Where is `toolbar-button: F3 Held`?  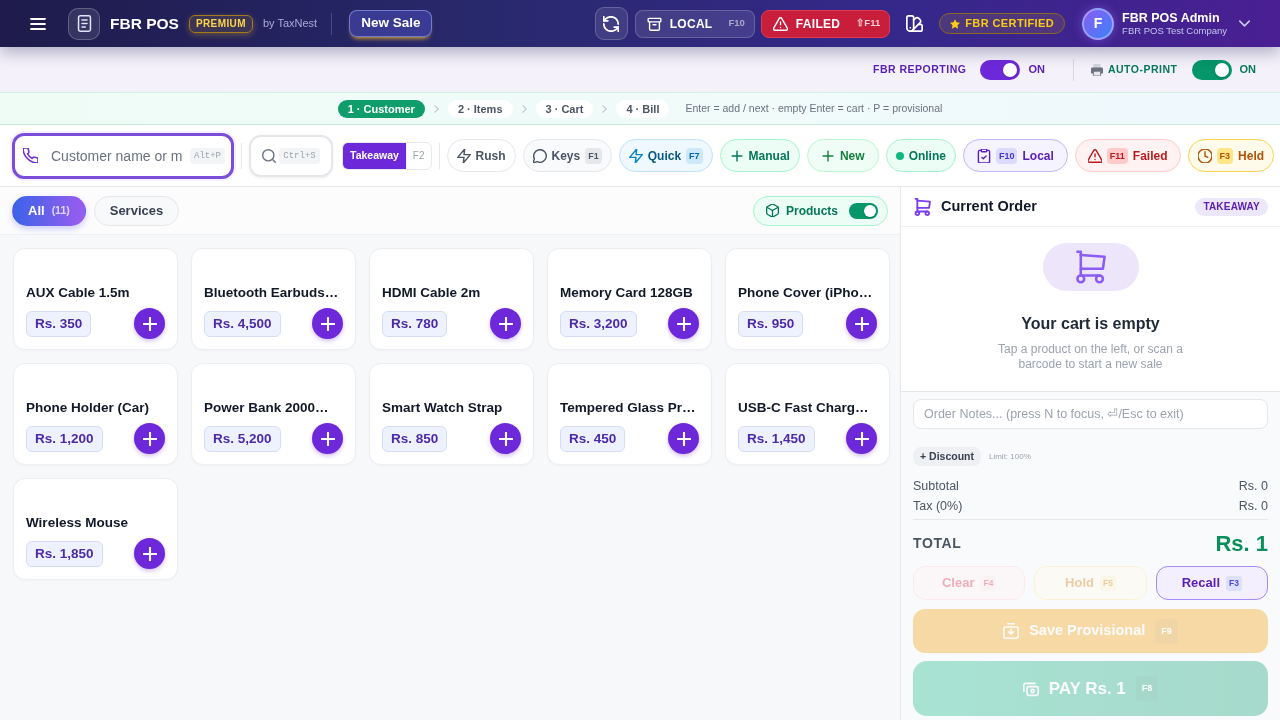 toolbar-button: F3 Held is located at coordinates (1231, 155).